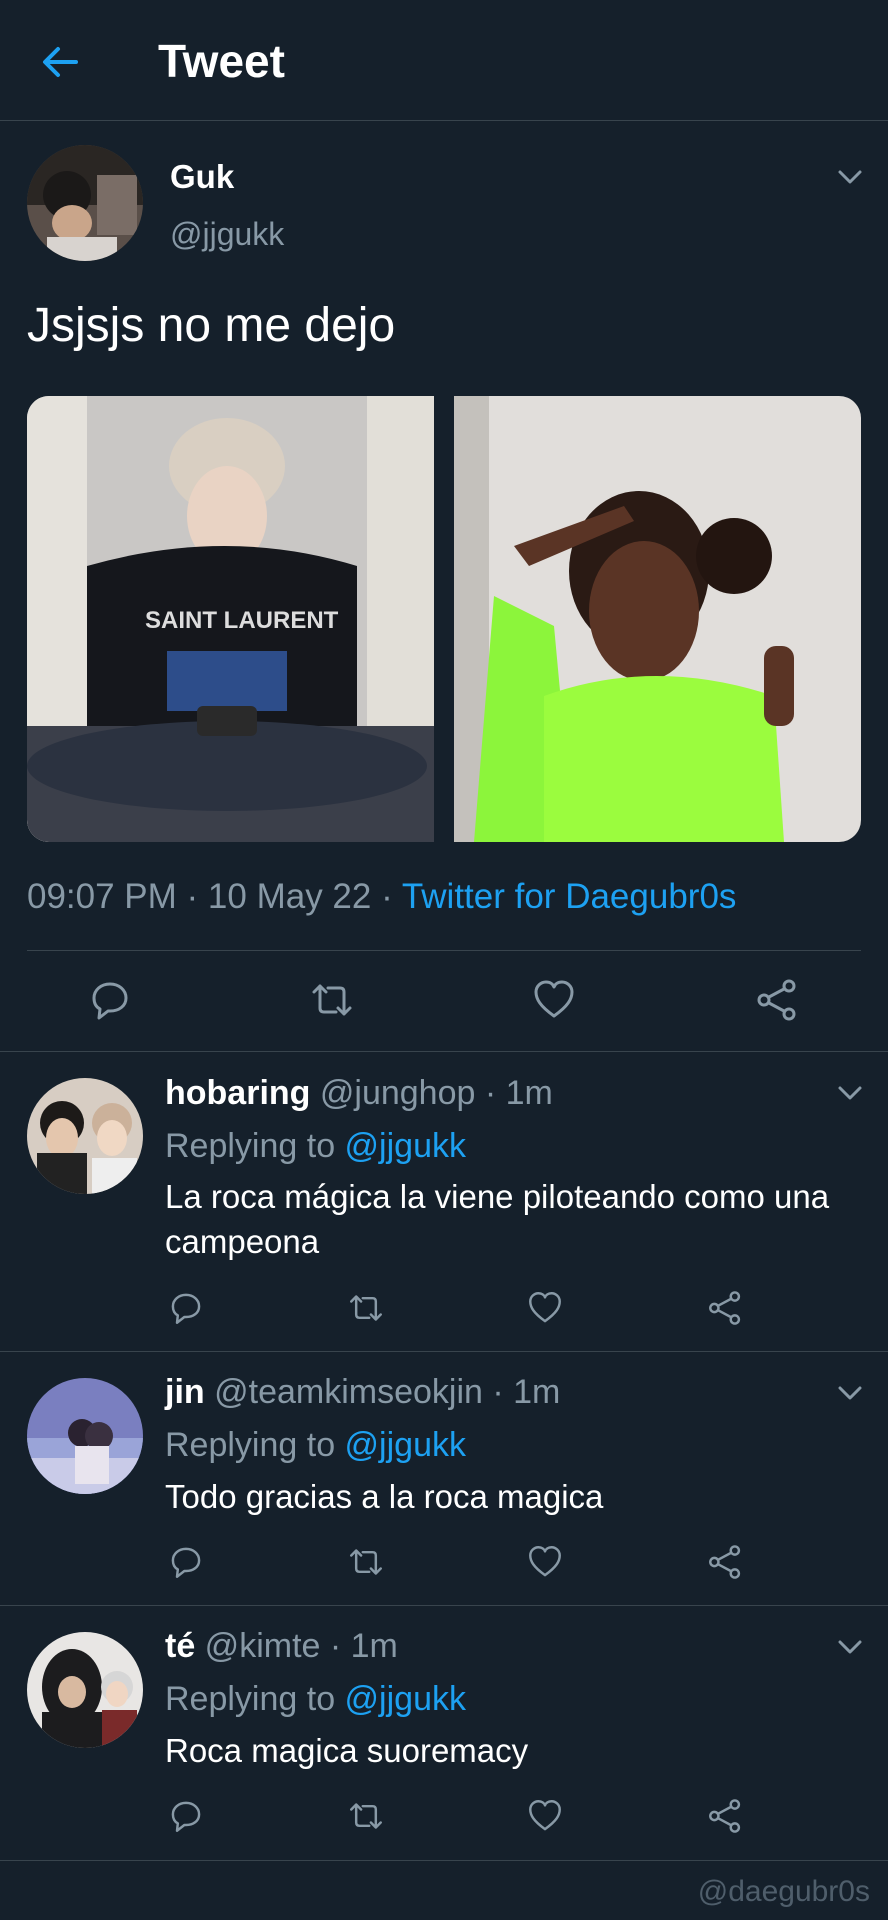 This screenshot has width=888, height=1920. What do you see at coordinates (242, 620) in the screenshot?
I see `shirt-print-text: SAINT LAURENT` at bounding box center [242, 620].